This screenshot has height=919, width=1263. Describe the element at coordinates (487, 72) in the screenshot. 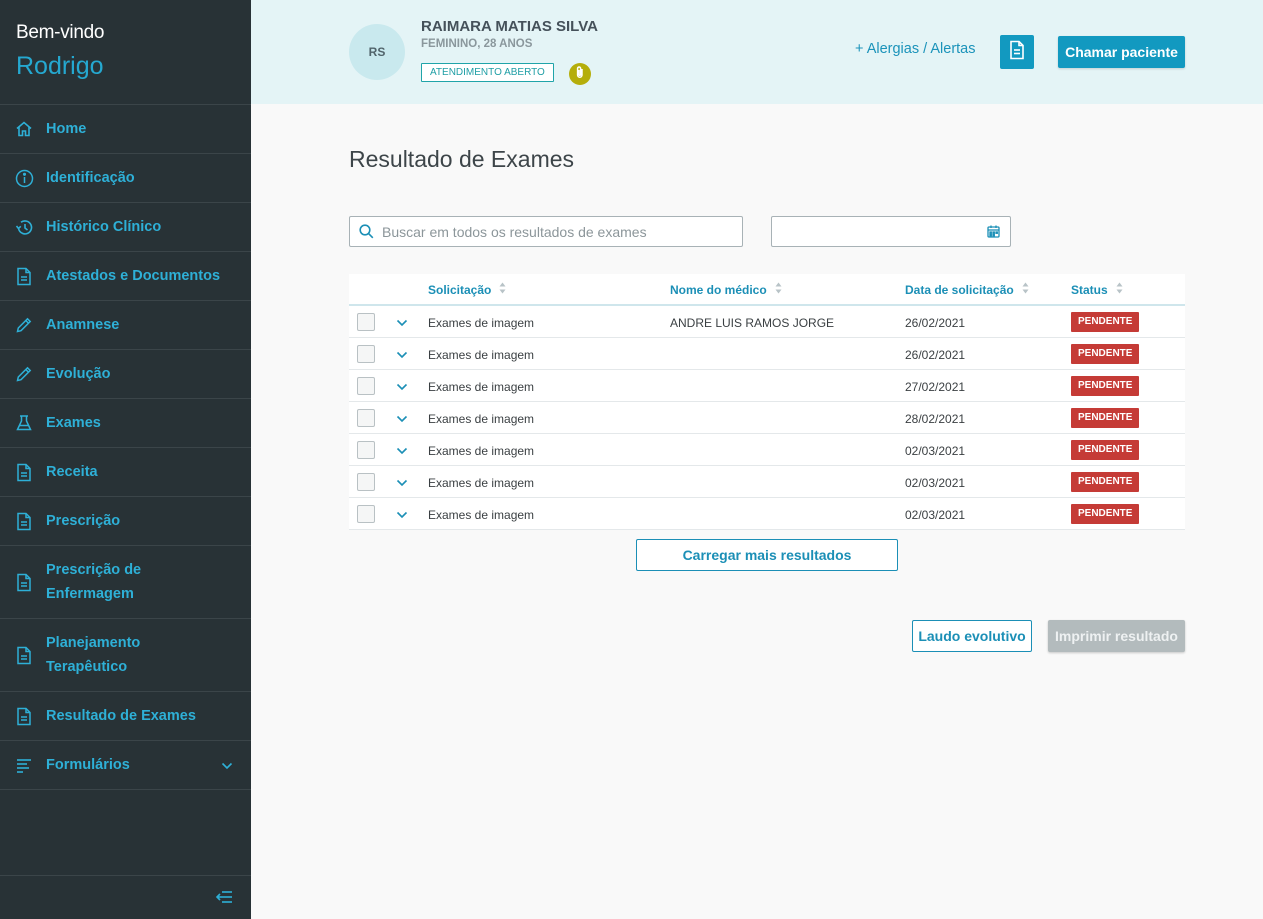

I see `status-badge: ATENDIMENTO ABERTO` at that location.